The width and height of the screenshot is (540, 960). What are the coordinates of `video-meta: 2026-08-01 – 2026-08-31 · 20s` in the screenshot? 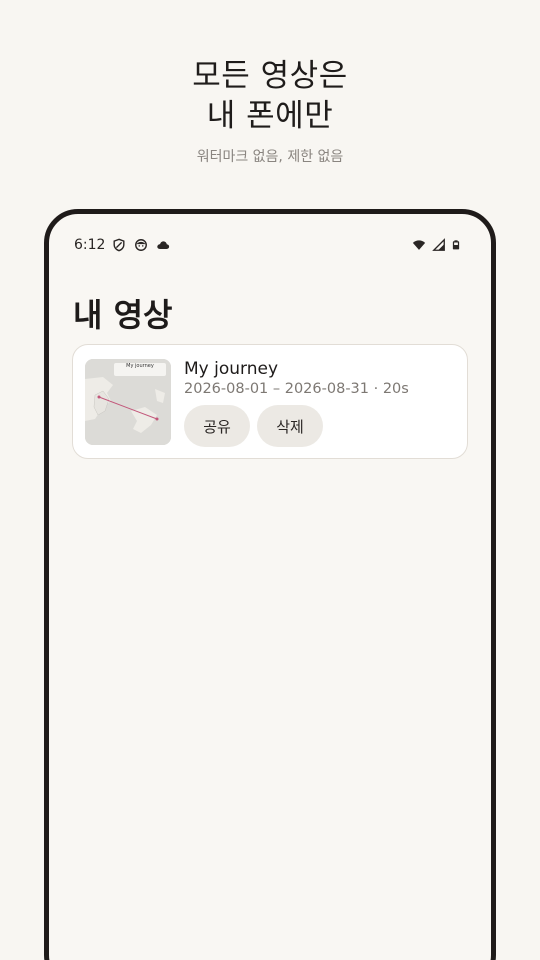 It's located at (296, 389).